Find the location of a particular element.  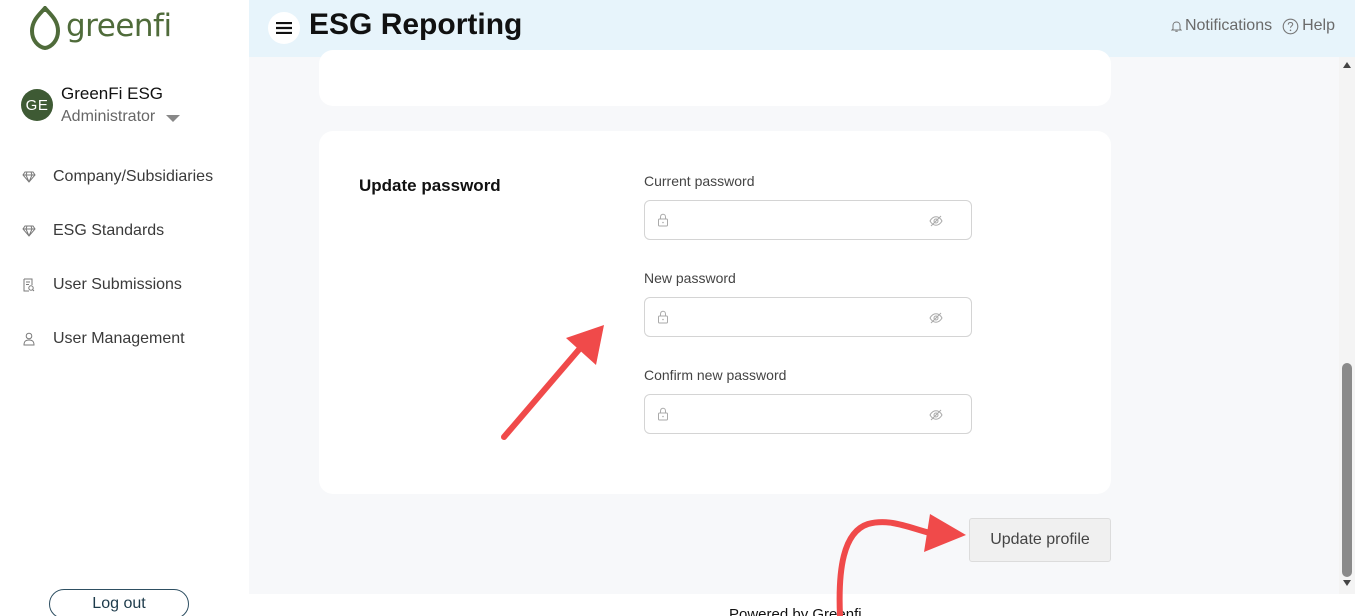

sidebar-item-label: User Submissions is located at coordinates (117, 284).